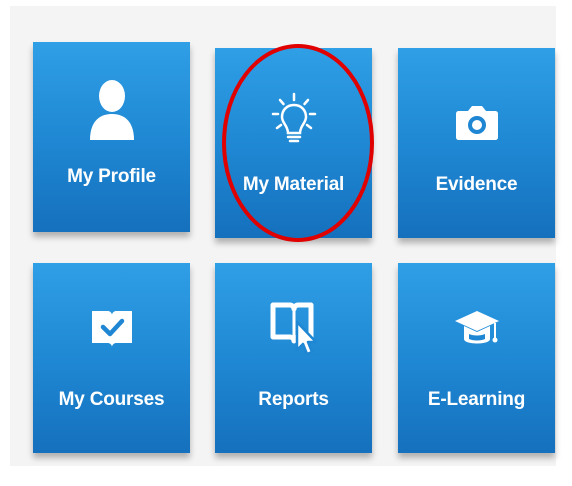 The width and height of the screenshot is (572, 486). Describe the element at coordinates (293, 399) in the screenshot. I see `tile-label: Reports` at that location.